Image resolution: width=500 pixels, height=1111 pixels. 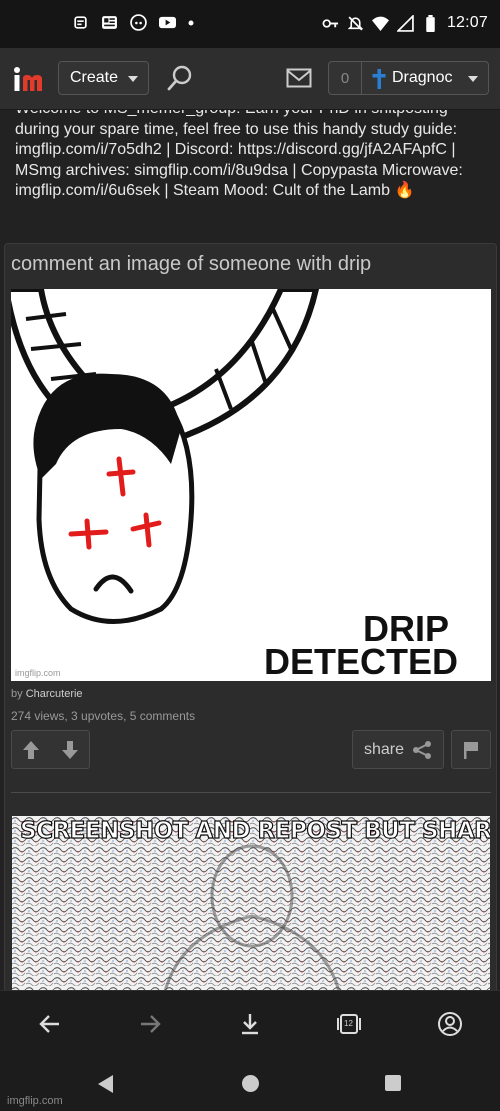 What do you see at coordinates (180, 78) in the screenshot?
I see `search-icon` at bounding box center [180, 78].